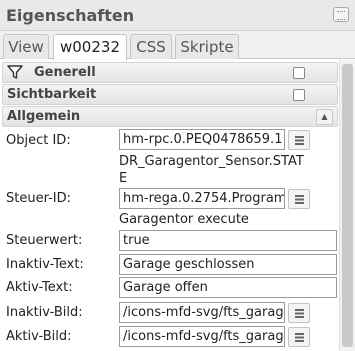 This screenshot has width=355, height=351. Describe the element at coordinates (39, 287) in the screenshot. I see `active-text-label: Aktiv-Text:` at that location.